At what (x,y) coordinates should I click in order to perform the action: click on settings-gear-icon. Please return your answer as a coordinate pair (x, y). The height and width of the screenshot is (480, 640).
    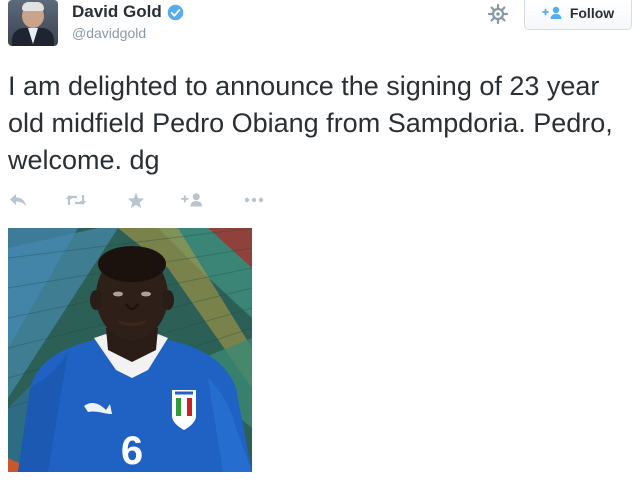
    Looking at the image, I should click on (498, 14).